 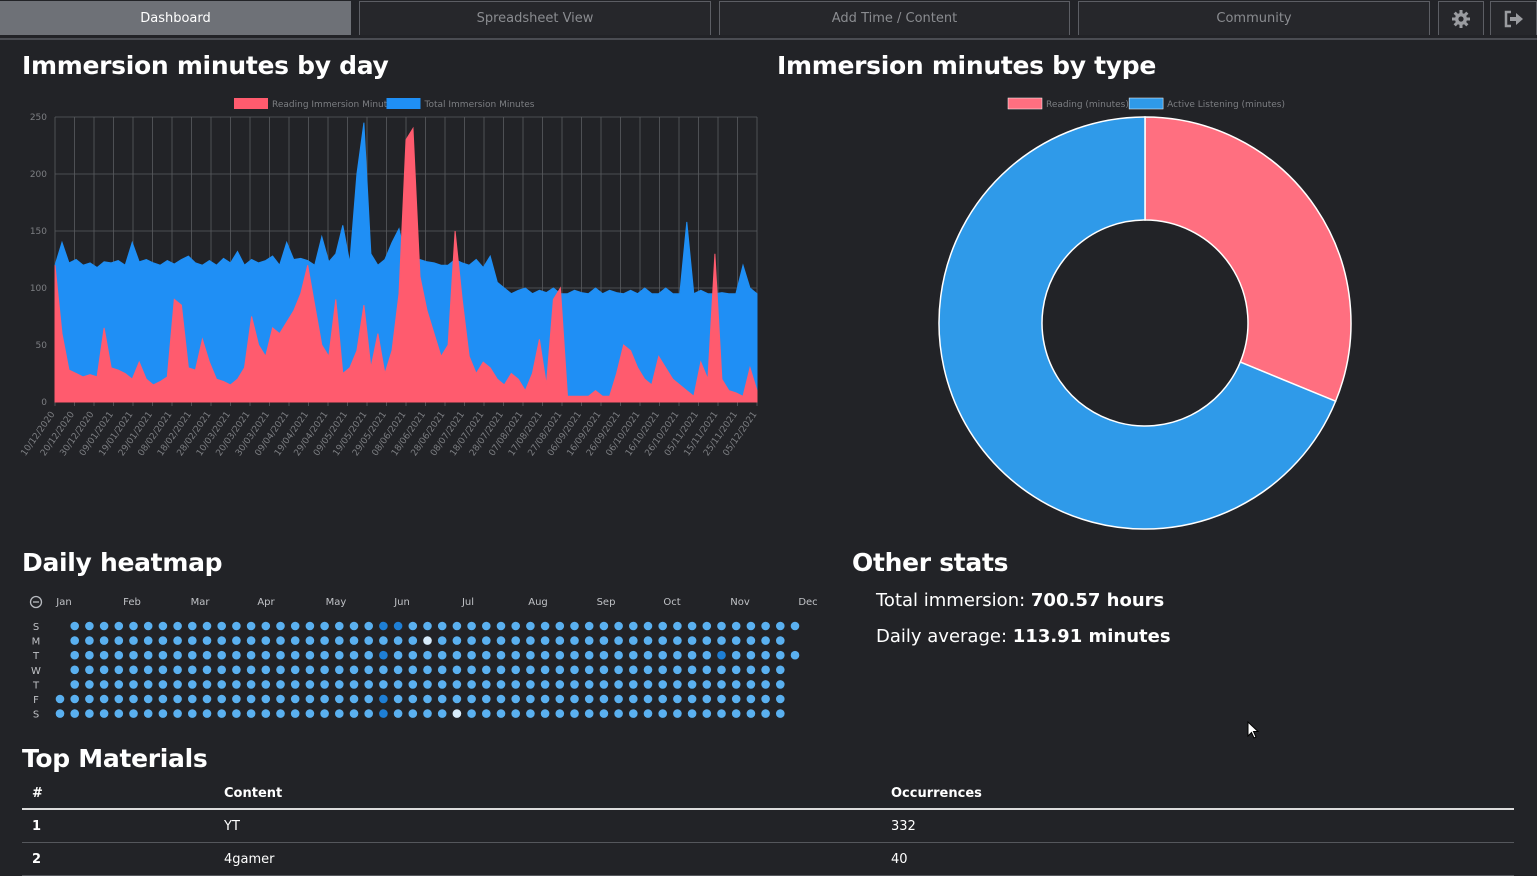 What do you see at coordinates (118, 826) in the screenshot?
I see `rank-cell: 1` at bounding box center [118, 826].